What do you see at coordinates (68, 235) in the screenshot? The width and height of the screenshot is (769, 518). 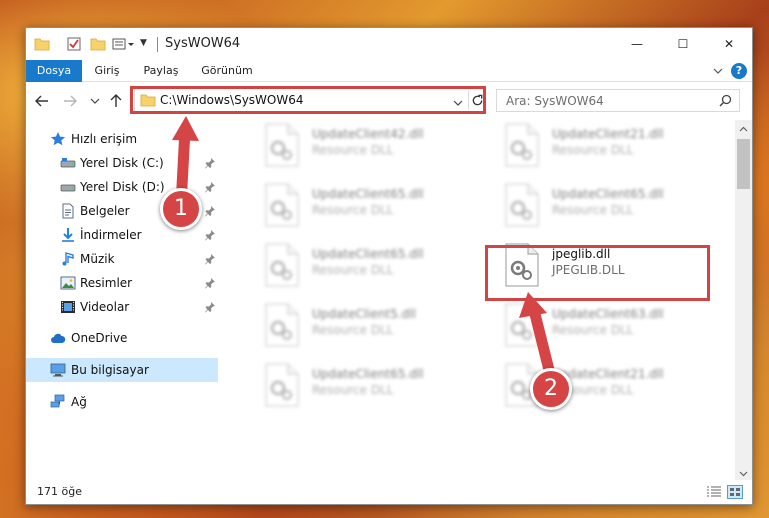 I see `download-icon` at bounding box center [68, 235].